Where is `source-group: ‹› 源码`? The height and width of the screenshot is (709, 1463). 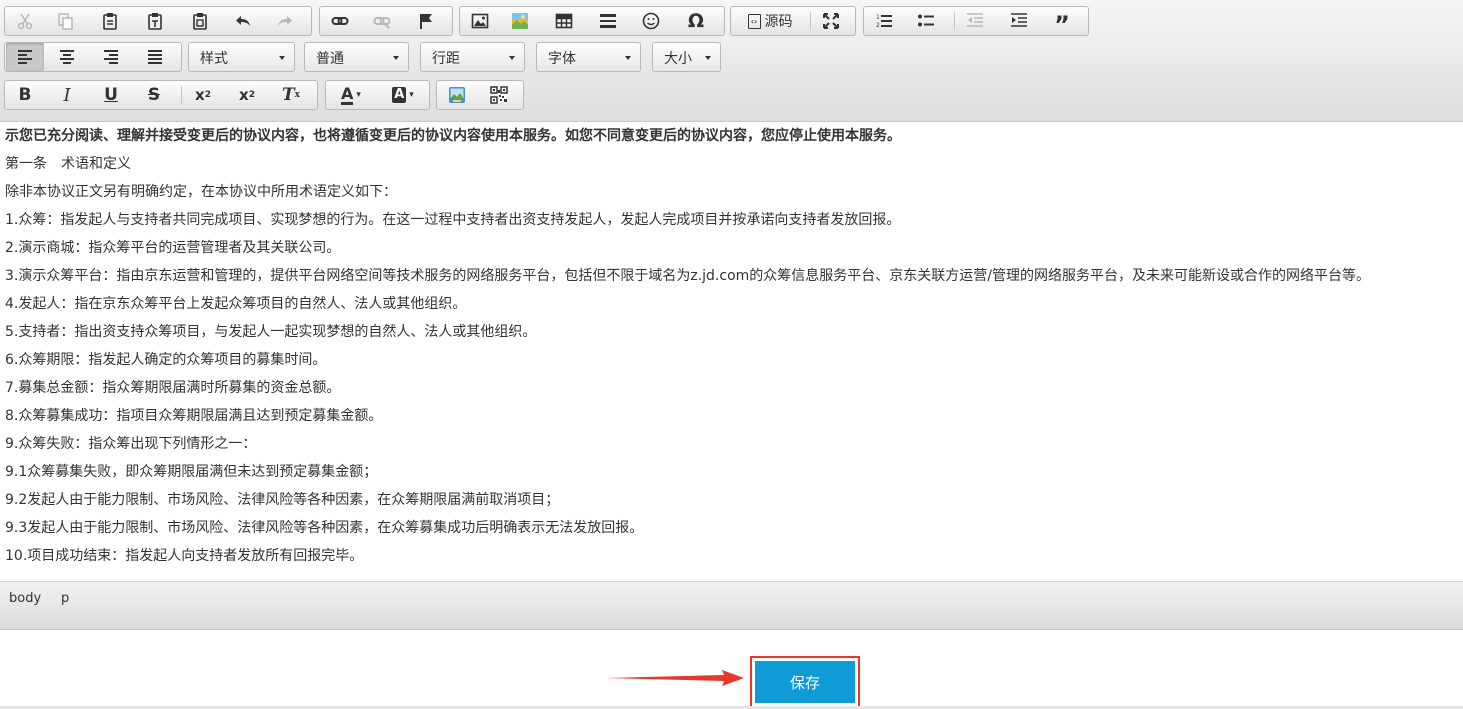
source-group: ‹› 源码 is located at coordinates (793, 21).